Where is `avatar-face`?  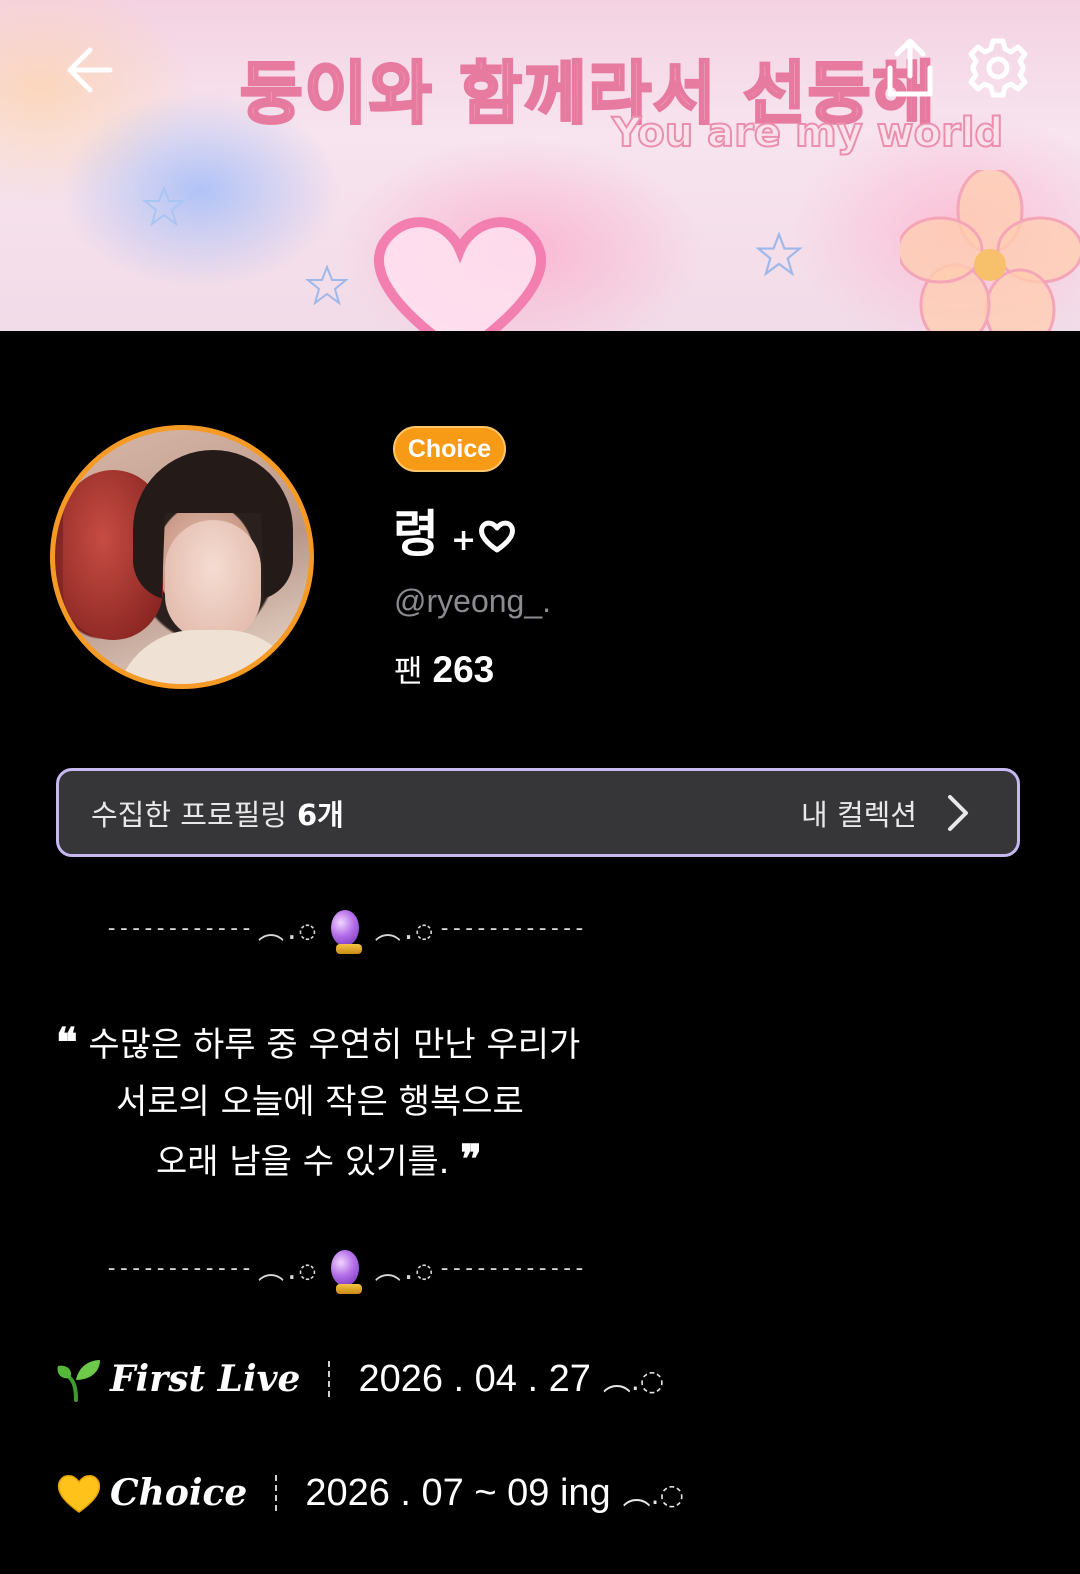 avatar-face is located at coordinates (213, 580).